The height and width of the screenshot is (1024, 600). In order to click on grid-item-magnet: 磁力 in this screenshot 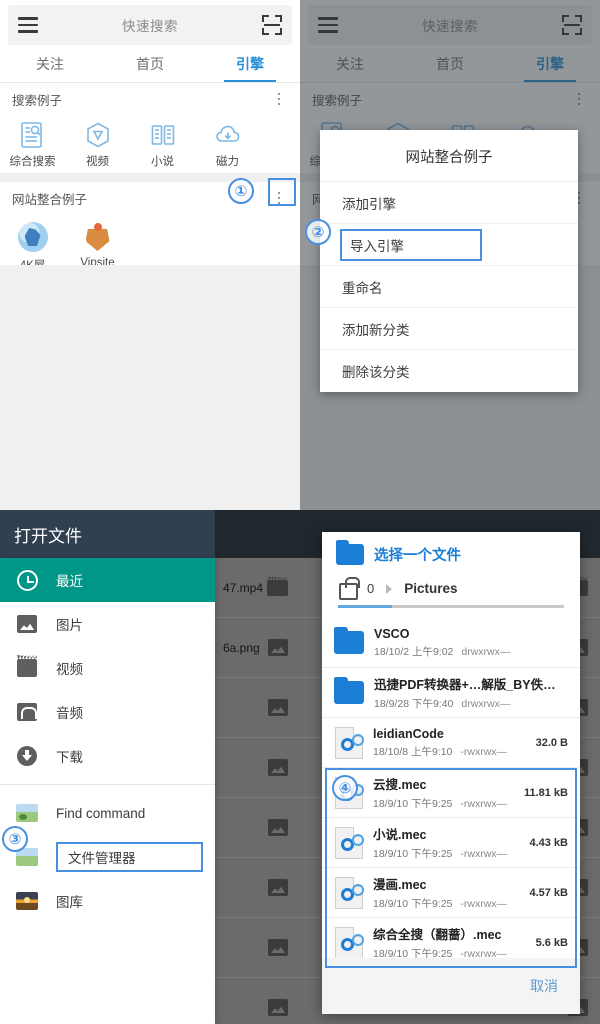, I will do `click(227, 145)`.